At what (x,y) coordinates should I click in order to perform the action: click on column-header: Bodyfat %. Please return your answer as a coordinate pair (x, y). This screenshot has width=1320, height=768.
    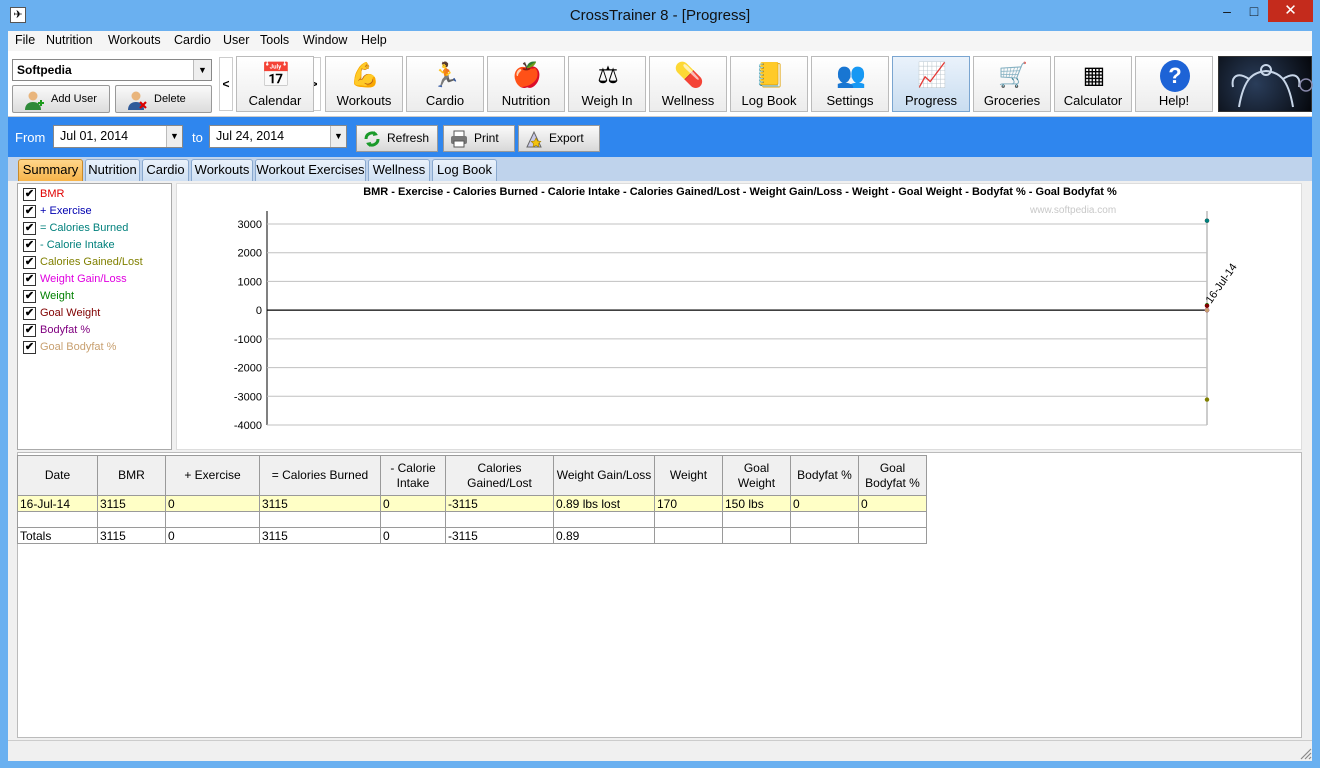
    Looking at the image, I should click on (824, 475).